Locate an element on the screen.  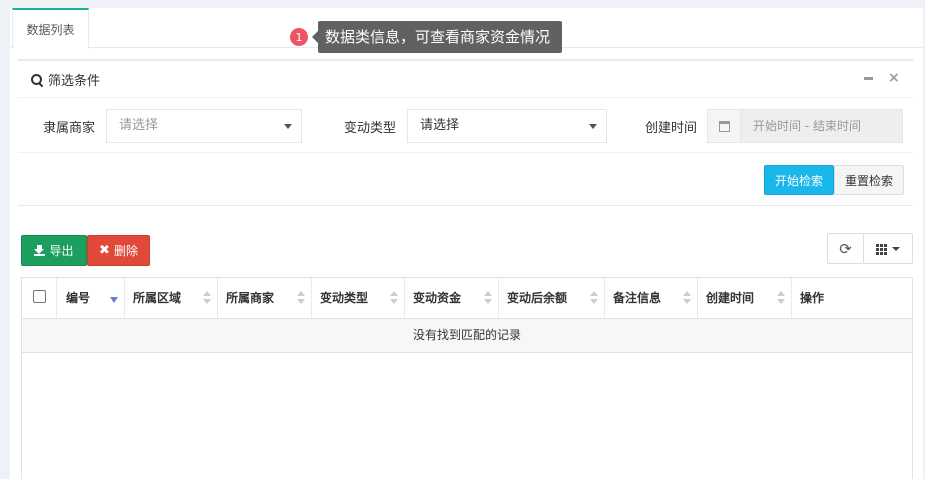
sort-desc-icon is located at coordinates (114, 300).